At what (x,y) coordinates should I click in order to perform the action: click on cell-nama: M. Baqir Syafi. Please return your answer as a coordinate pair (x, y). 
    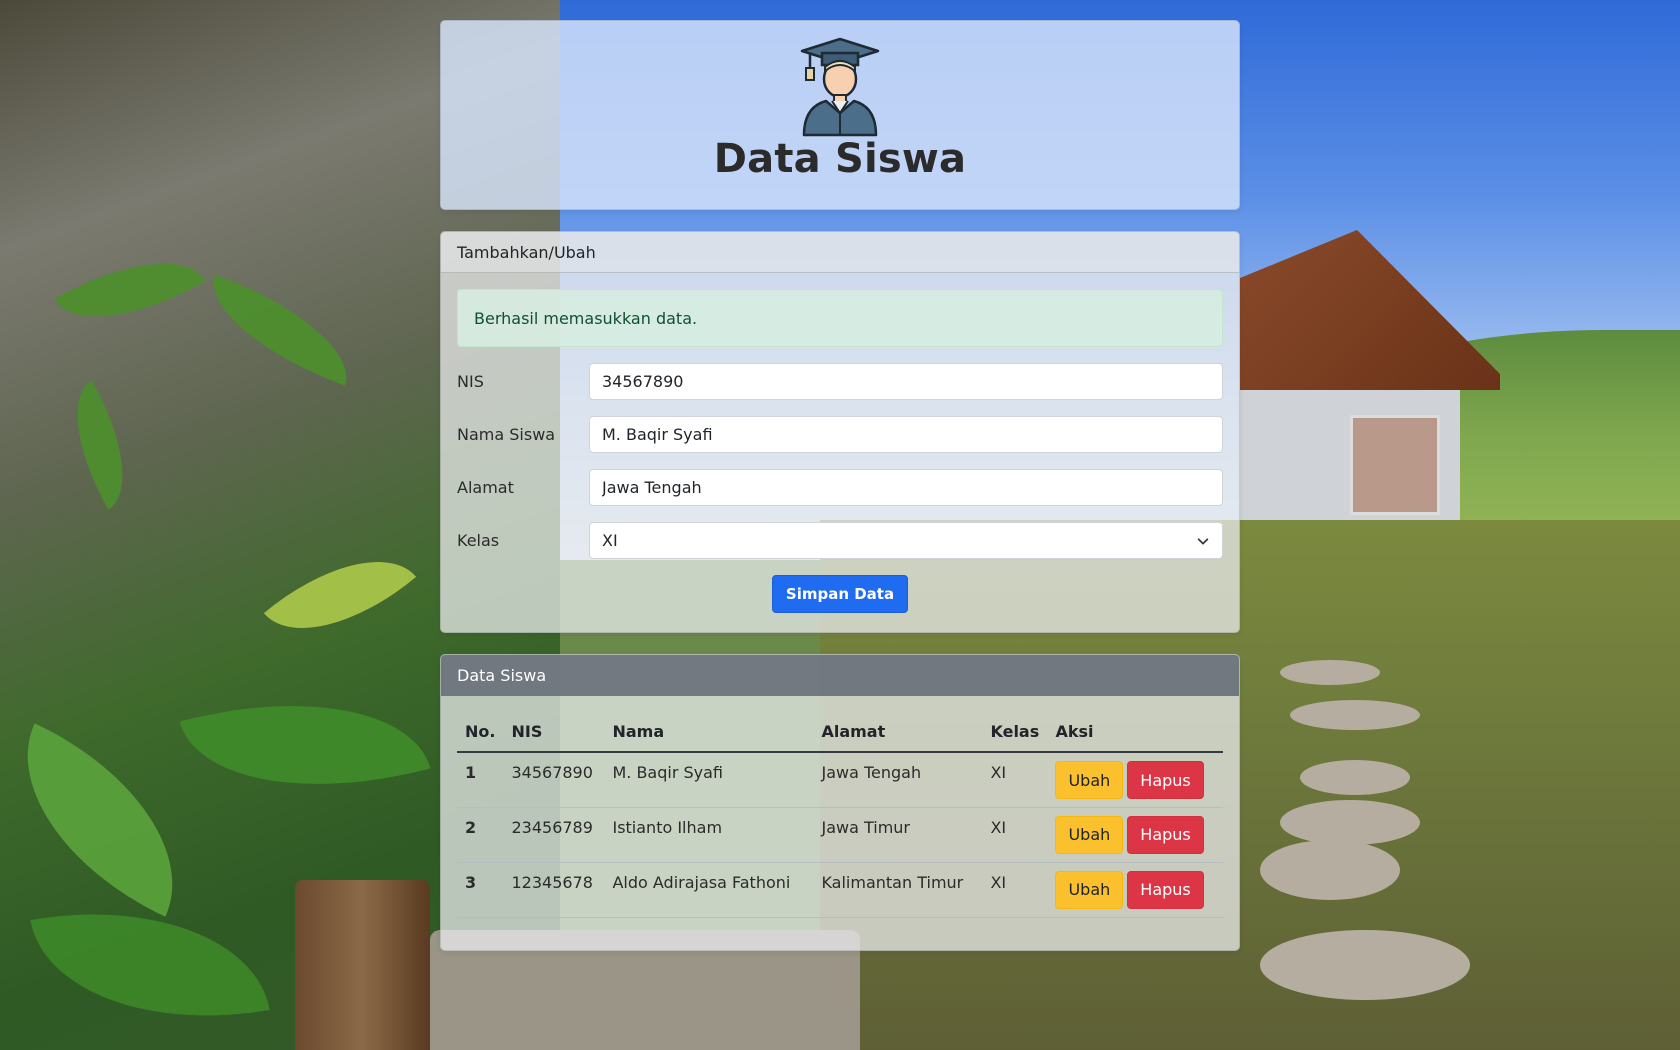
    Looking at the image, I should click on (709, 780).